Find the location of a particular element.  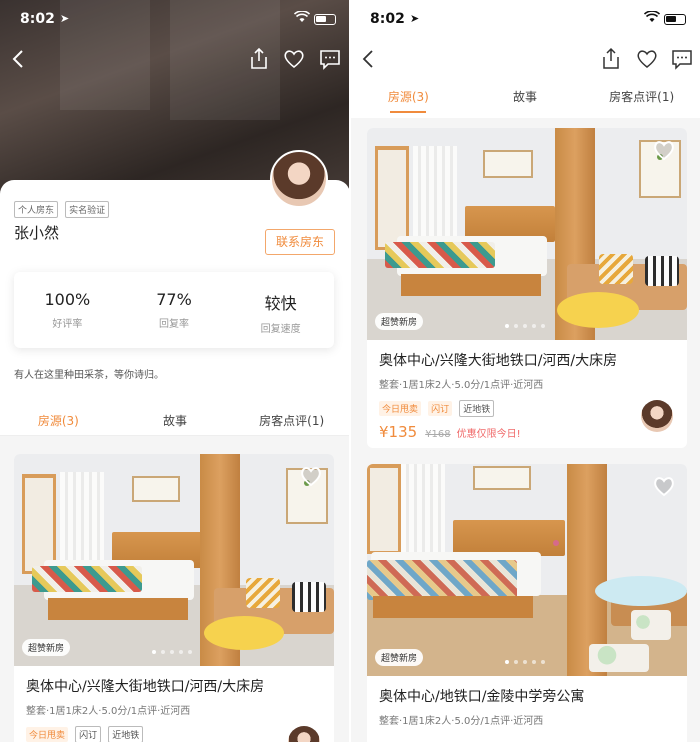

stat-label: 好评率 is located at coordinates (67, 324).